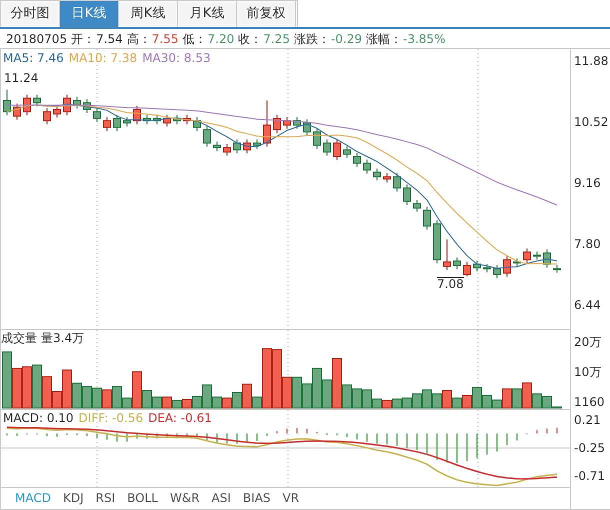 The width and height of the screenshot is (610, 510). What do you see at coordinates (588, 372) in the screenshot?
I see `axis-label: 10万` at bounding box center [588, 372].